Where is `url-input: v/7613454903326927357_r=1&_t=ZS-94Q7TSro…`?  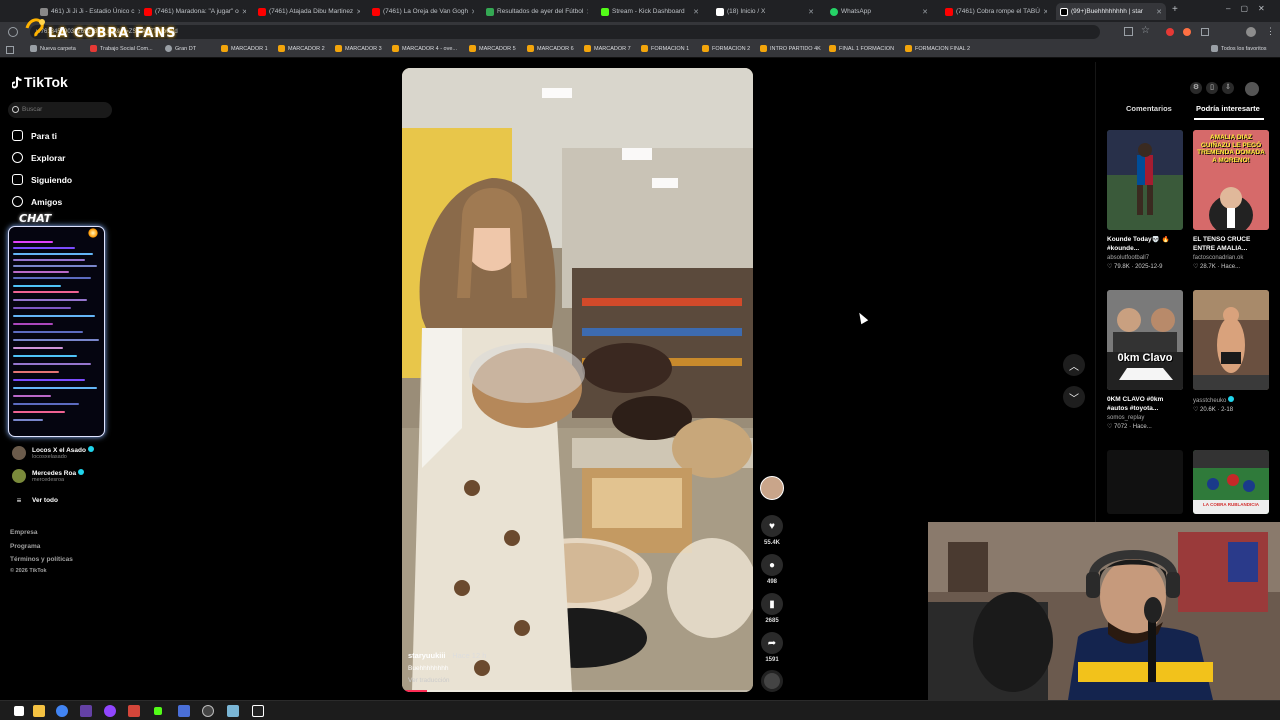 url-input: v/7613454903326927357_r=1&_t=ZS-94Q7TSro… is located at coordinates (565, 32).